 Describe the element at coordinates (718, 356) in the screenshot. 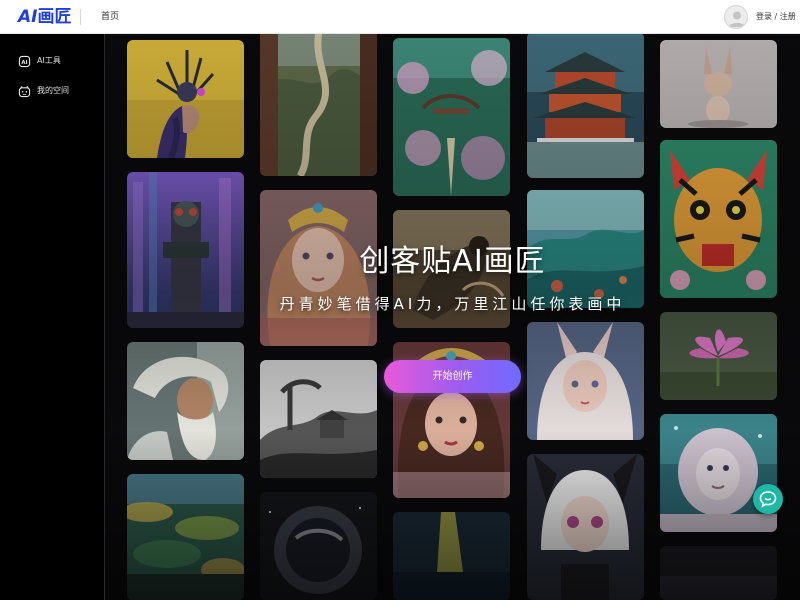

I see `art-lotus` at that location.